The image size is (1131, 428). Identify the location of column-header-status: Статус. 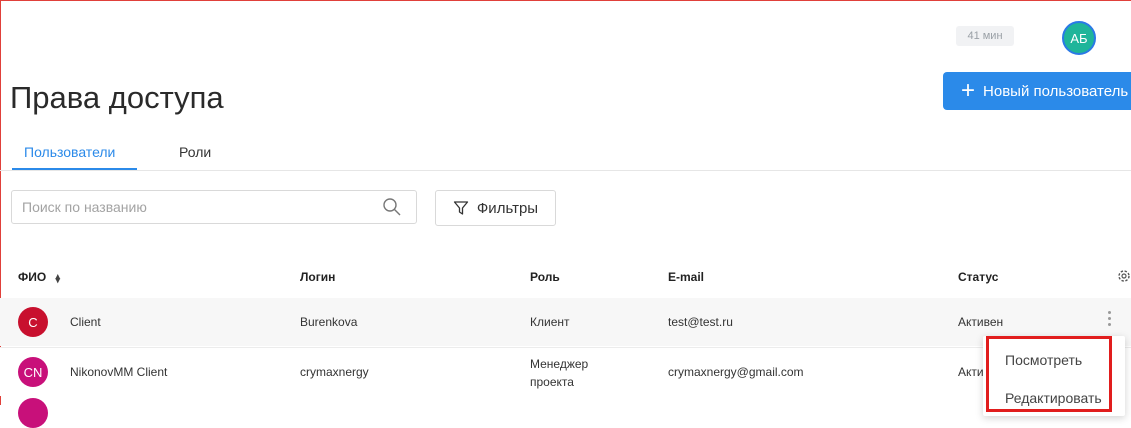
(978, 277).